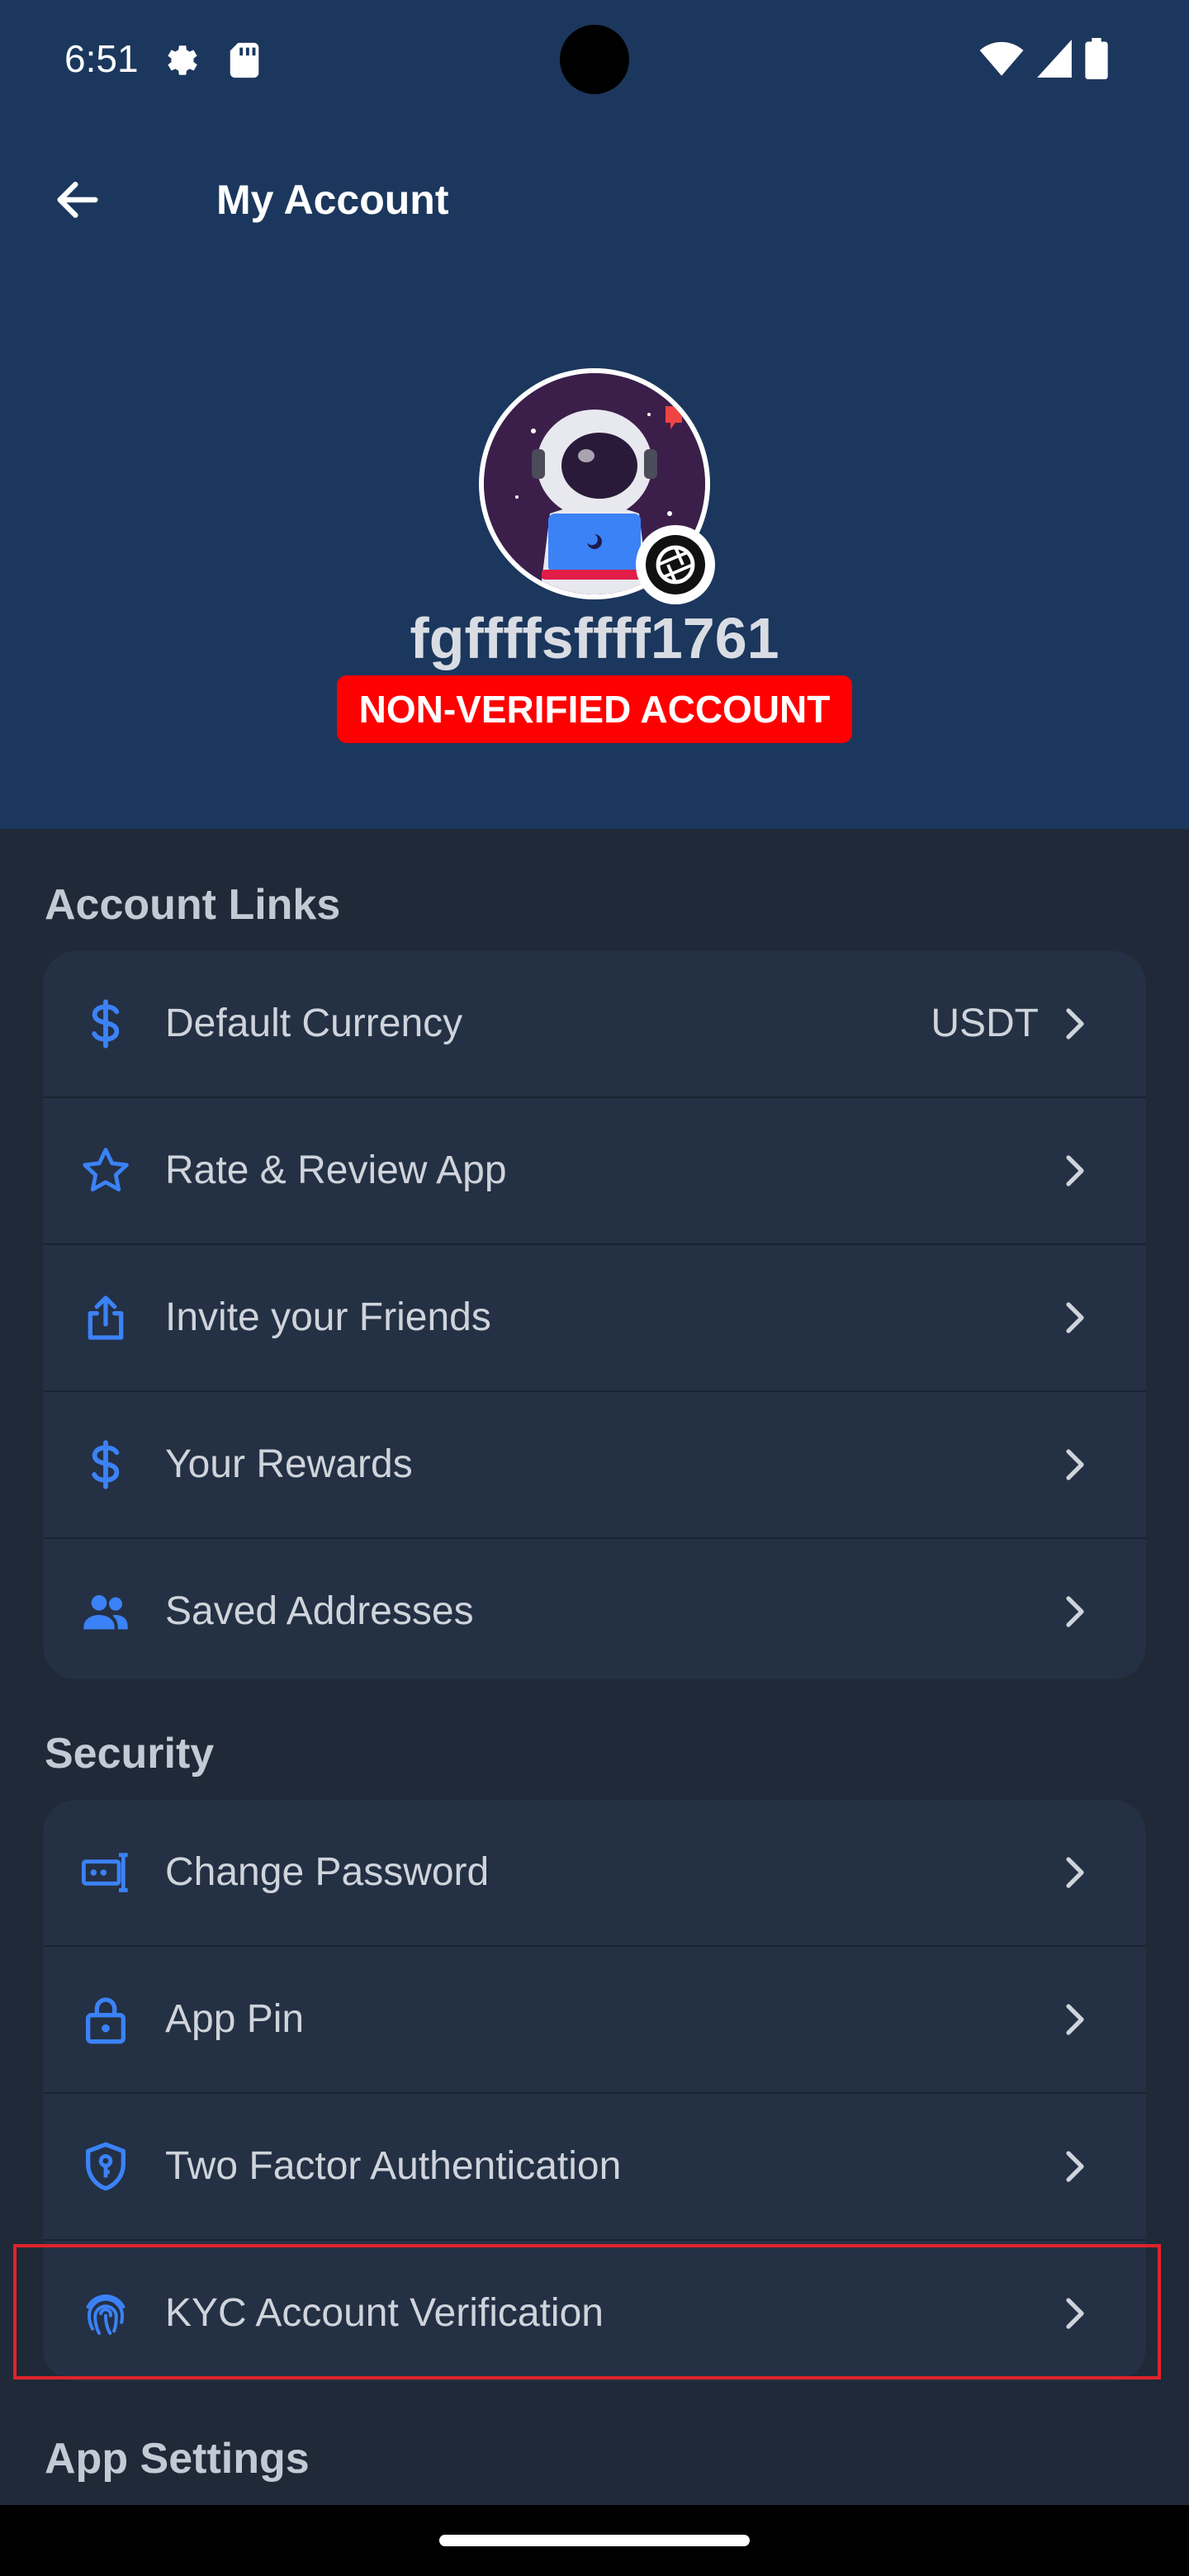 The image size is (1189, 2576). I want to click on section-title-app-settings: App Settings, so click(177, 2459).